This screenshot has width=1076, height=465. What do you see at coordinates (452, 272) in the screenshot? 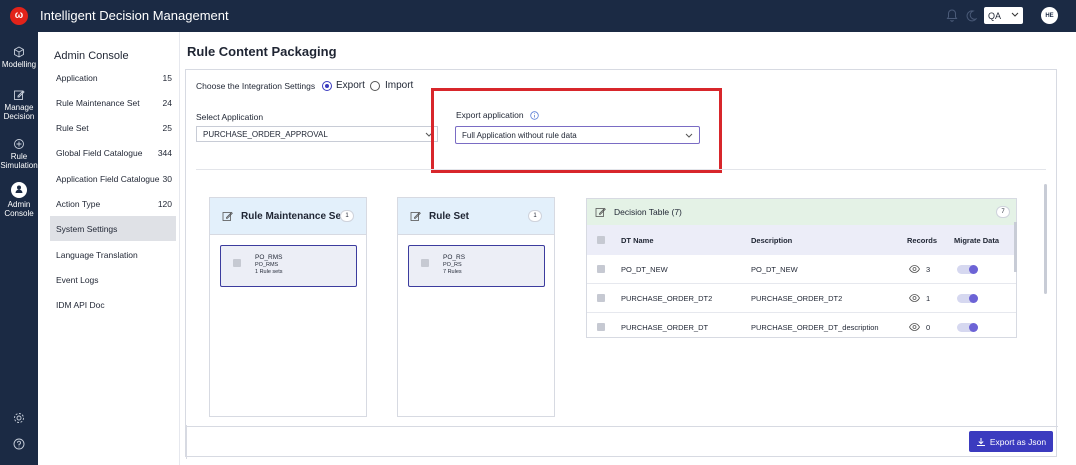
I see `rs-item-info: 7 Rules` at bounding box center [452, 272].